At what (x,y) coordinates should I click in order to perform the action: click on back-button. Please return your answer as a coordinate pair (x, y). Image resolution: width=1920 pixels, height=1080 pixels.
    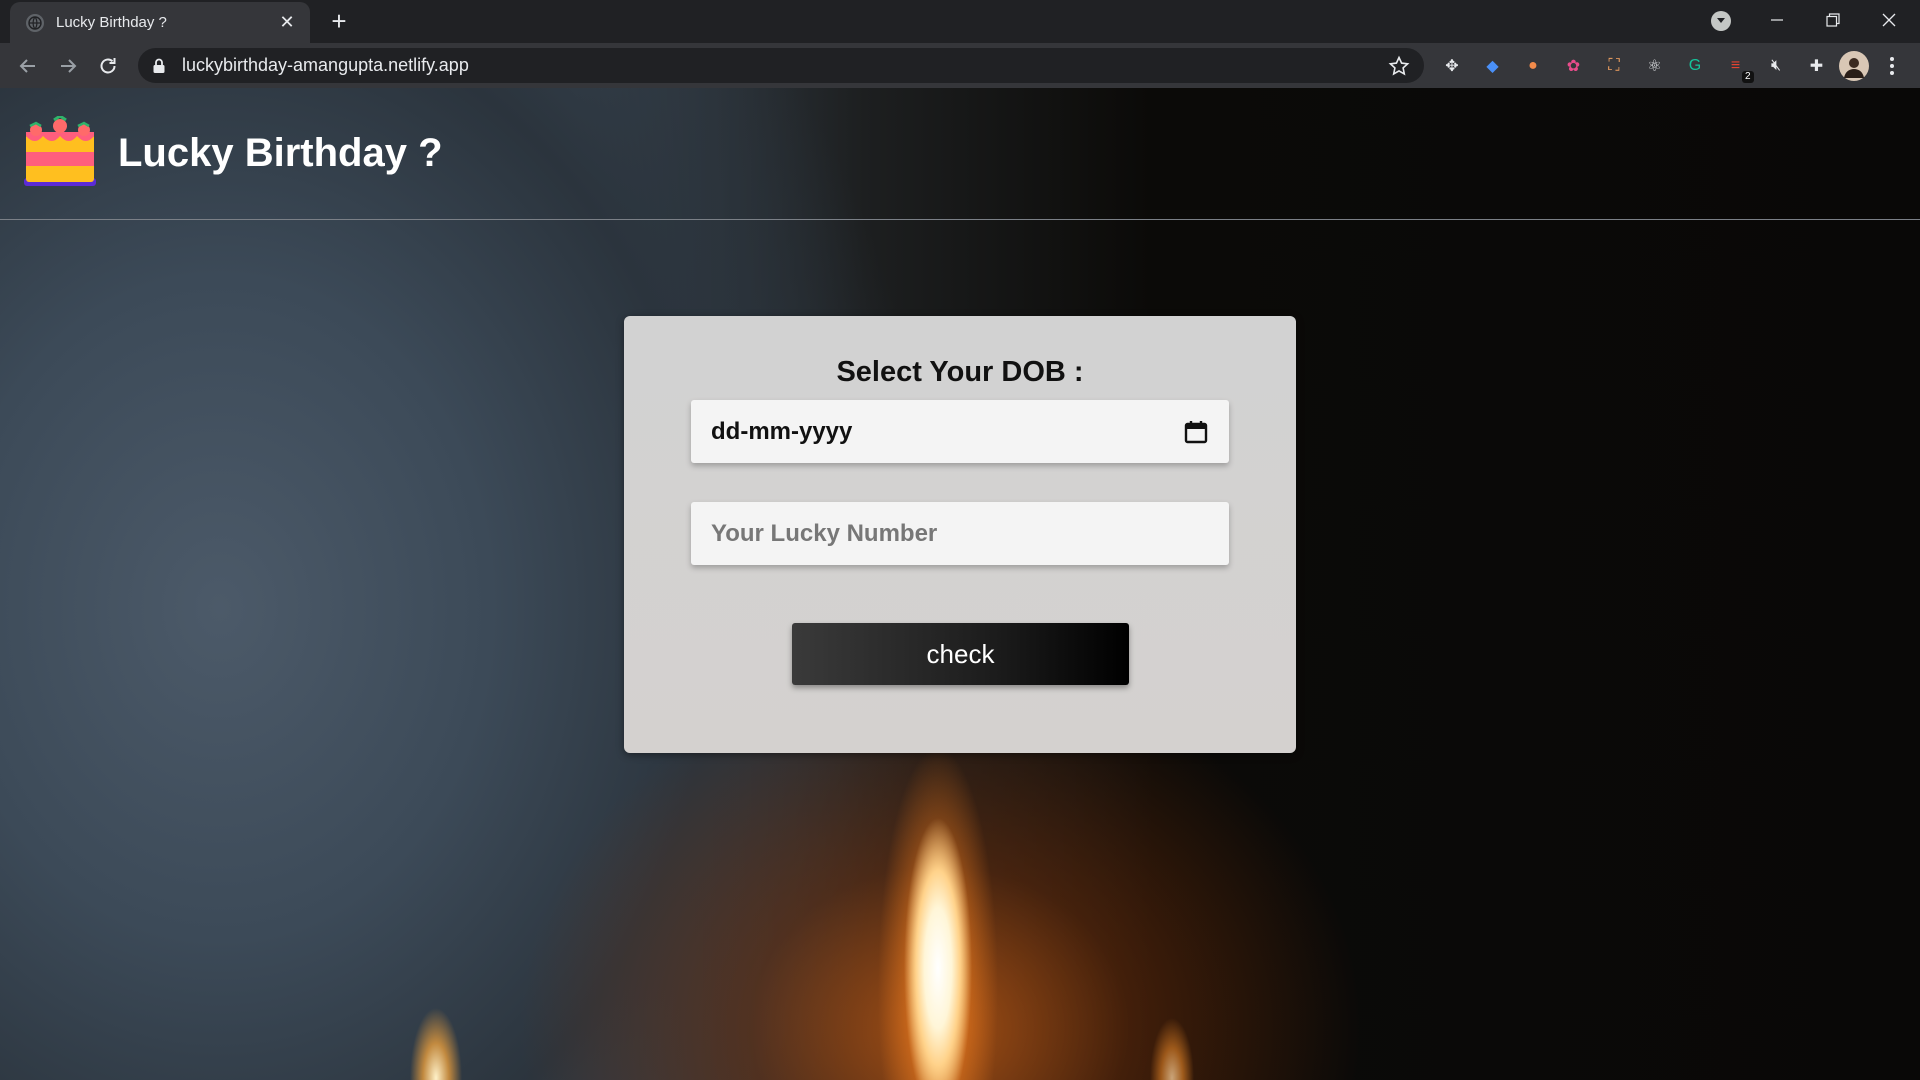
    Looking at the image, I should click on (28, 66).